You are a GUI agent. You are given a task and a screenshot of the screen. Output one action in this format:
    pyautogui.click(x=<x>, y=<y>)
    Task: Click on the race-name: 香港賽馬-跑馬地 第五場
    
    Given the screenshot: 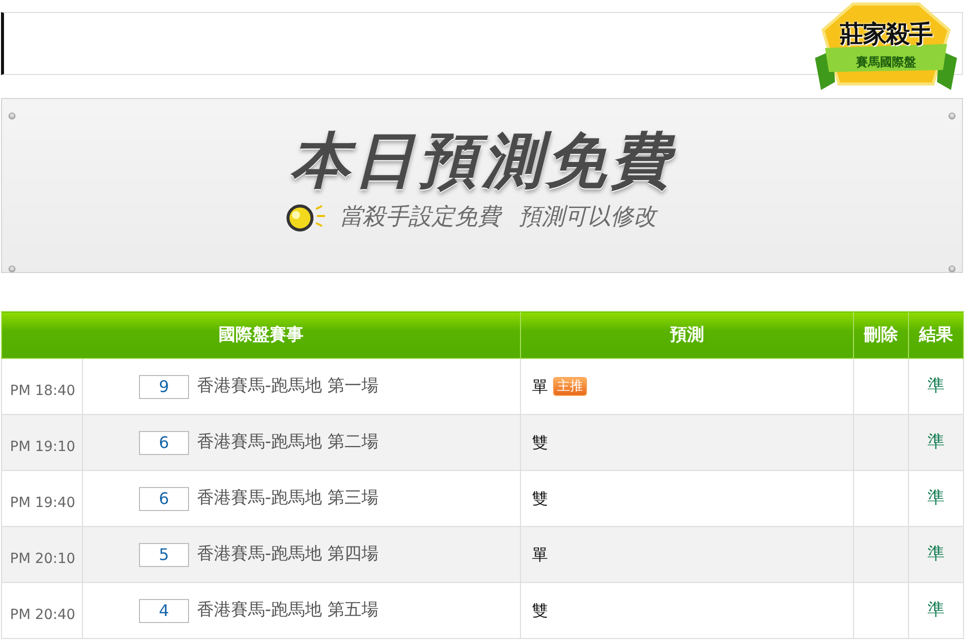 What is the action you would take?
    pyautogui.click(x=288, y=610)
    